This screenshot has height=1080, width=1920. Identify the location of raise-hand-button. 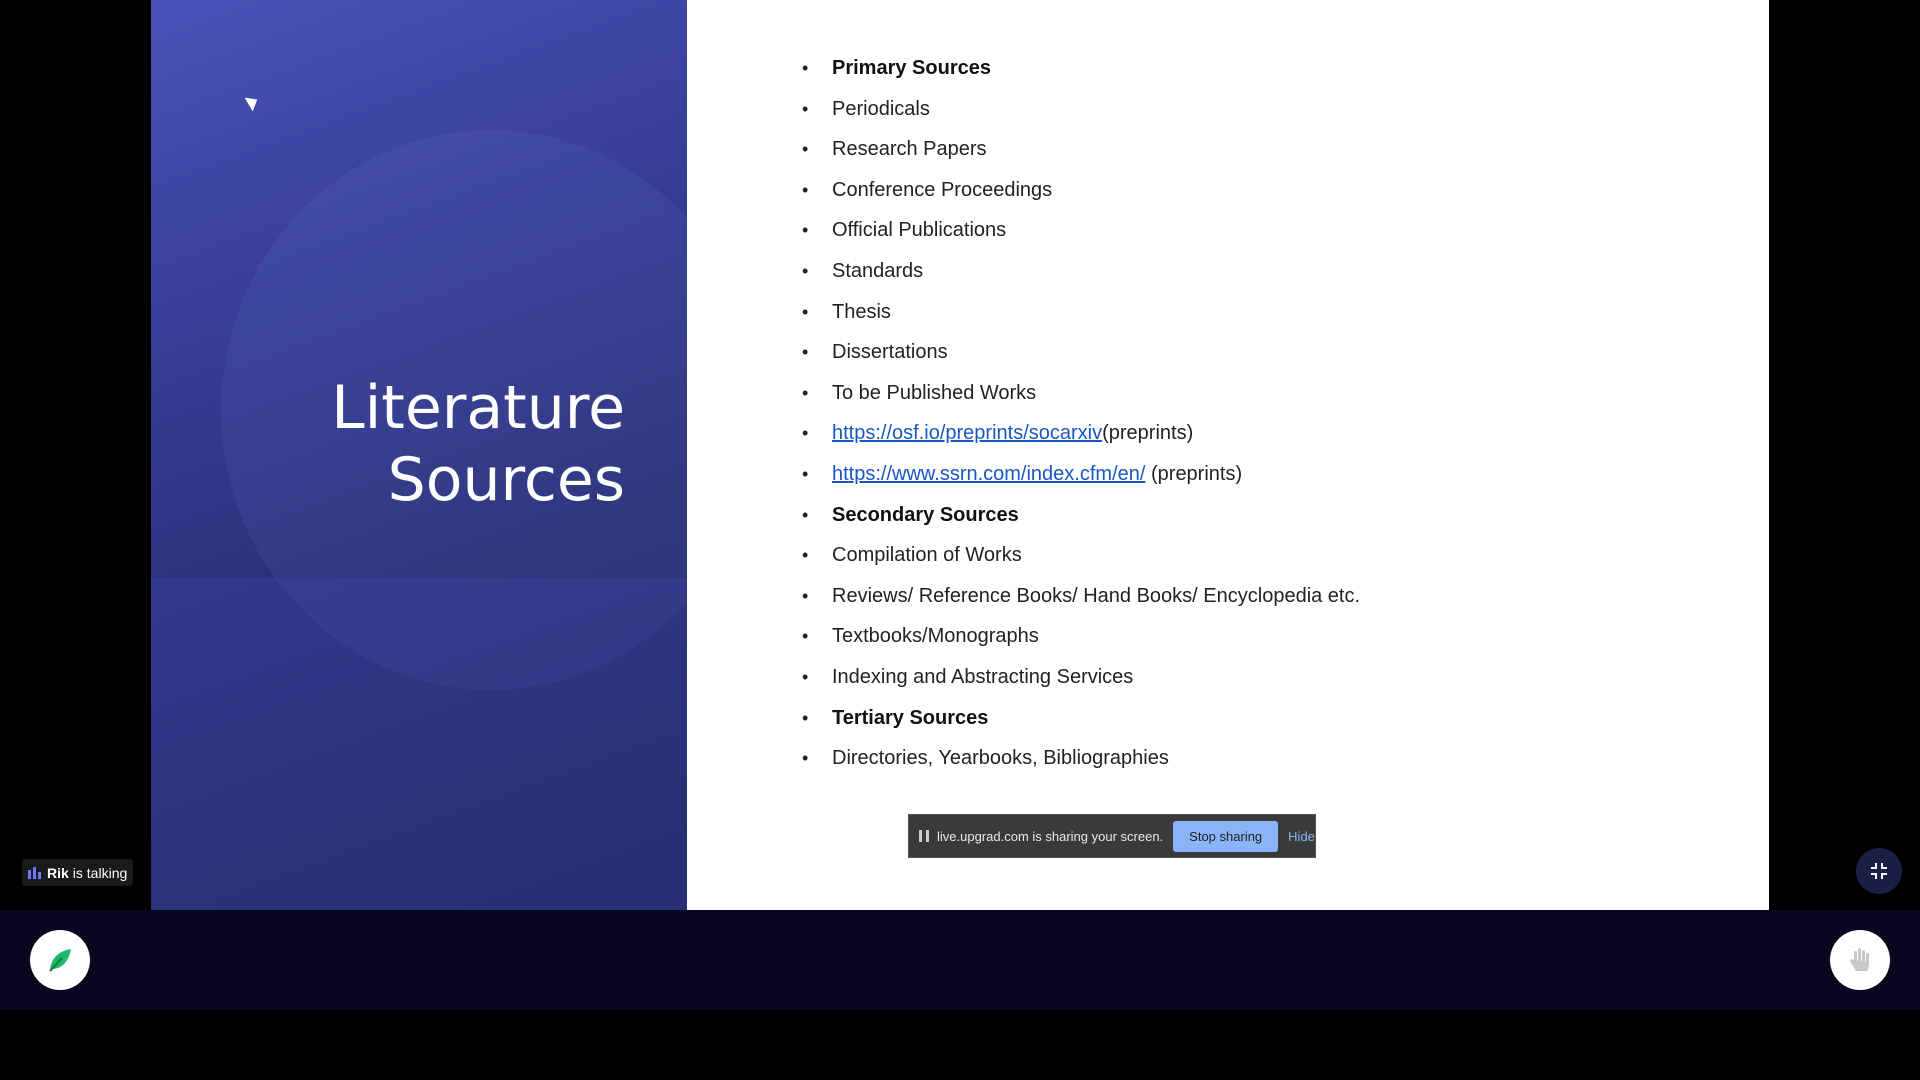
(1860, 960).